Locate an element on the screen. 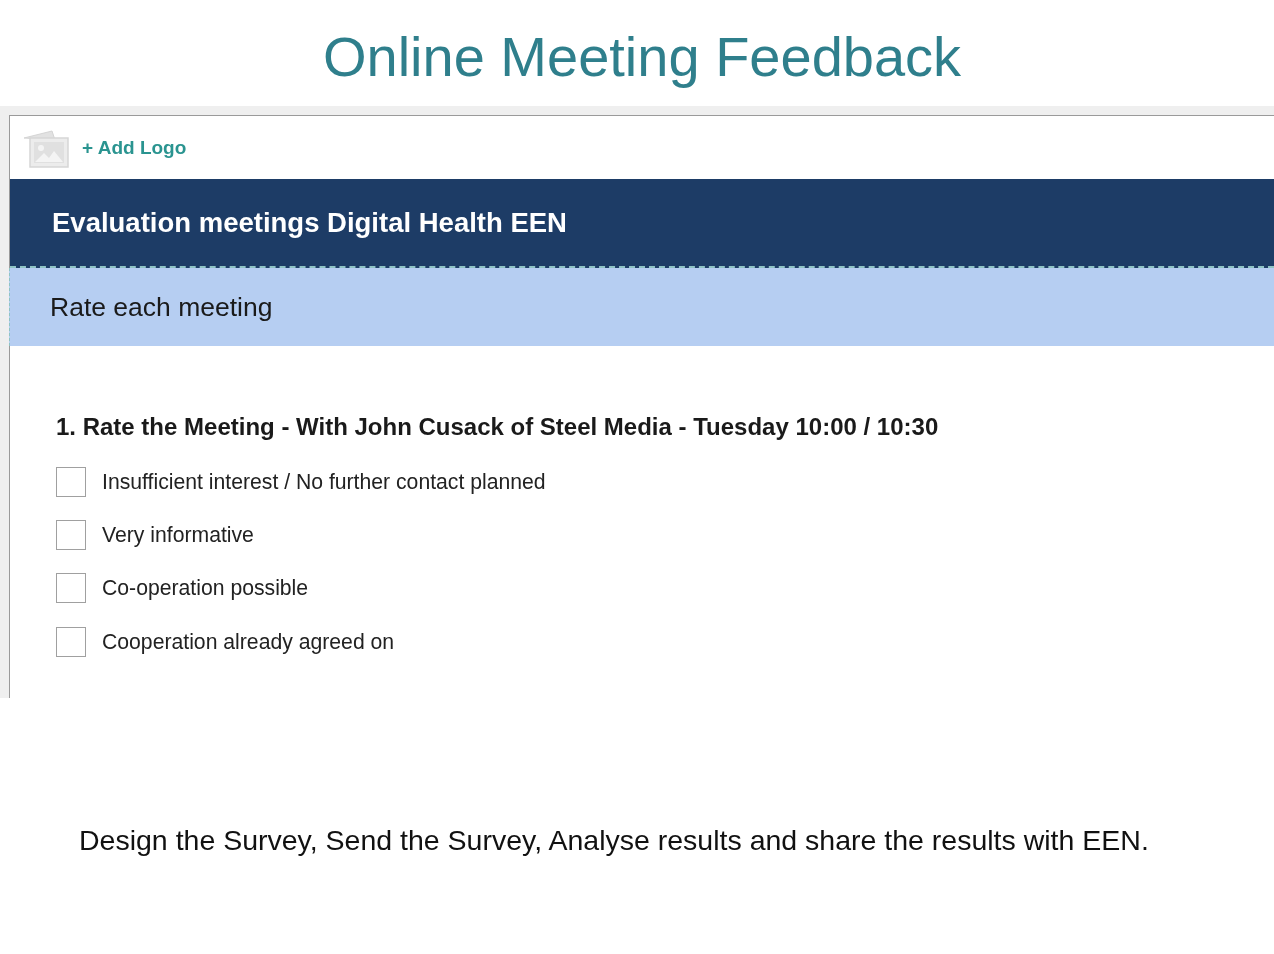 This screenshot has height=954, width=1274. option-label: Insufficient interest / No further contact planned is located at coordinates (324, 481).